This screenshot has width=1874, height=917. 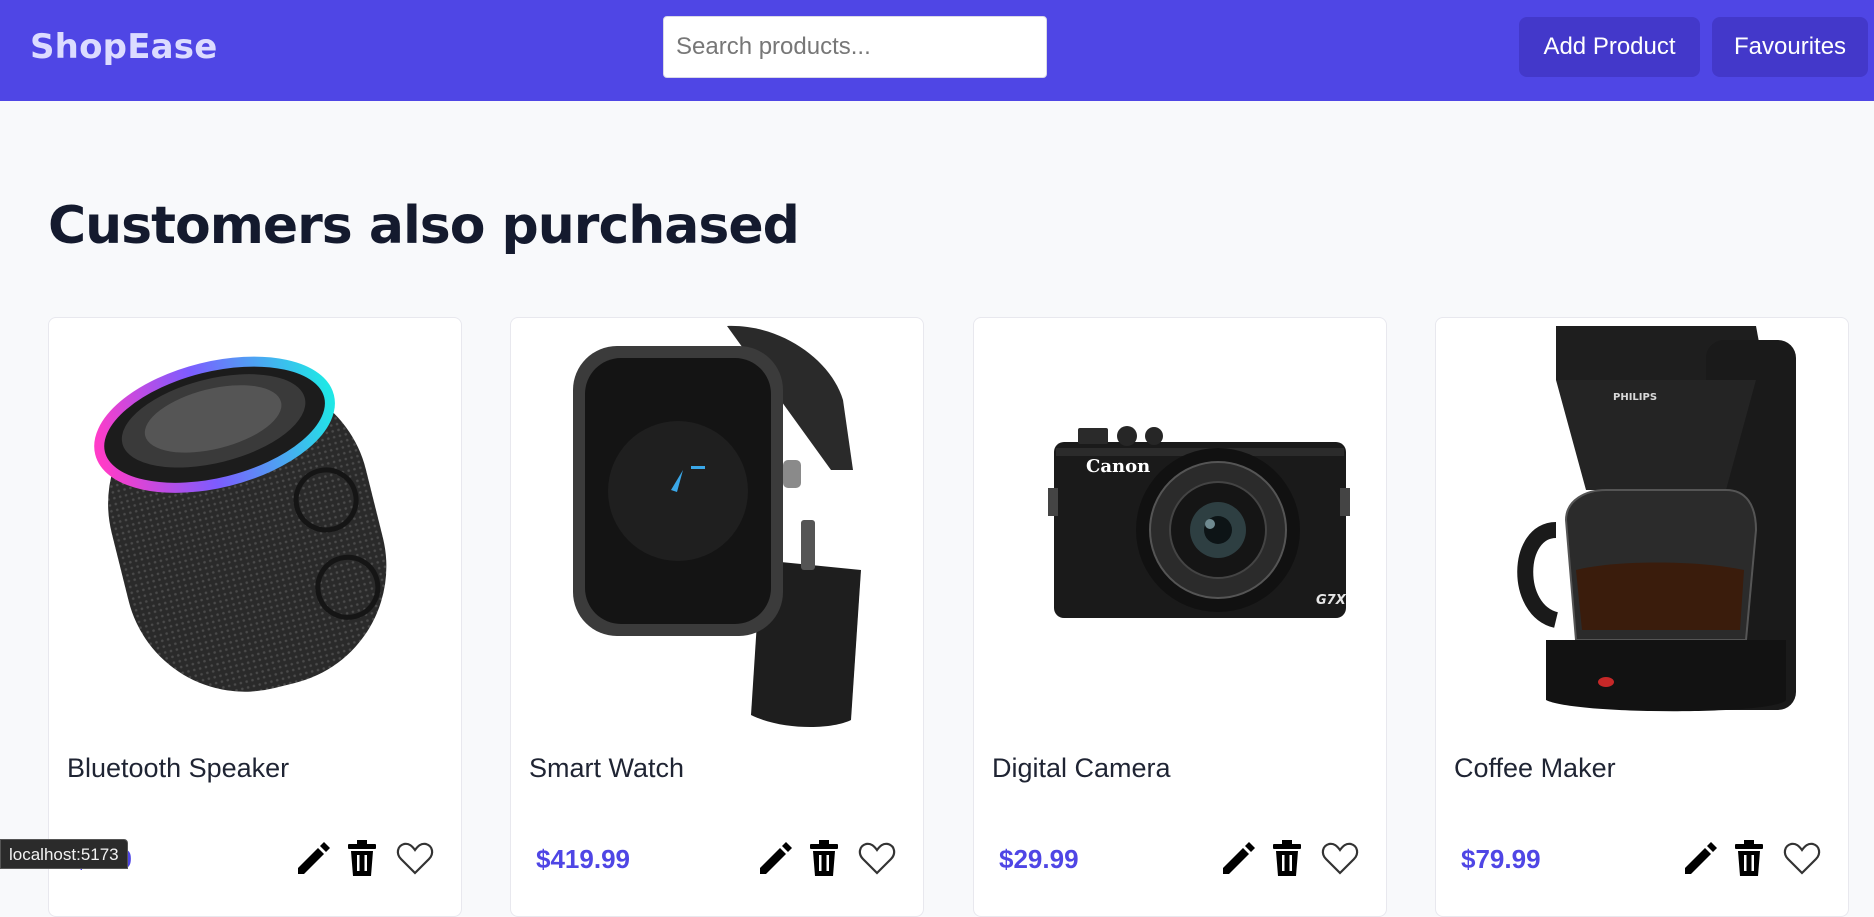 What do you see at coordinates (424, 226) in the screenshot?
I see `section-title: Customers also purchased` at bounding box center [424, 226].